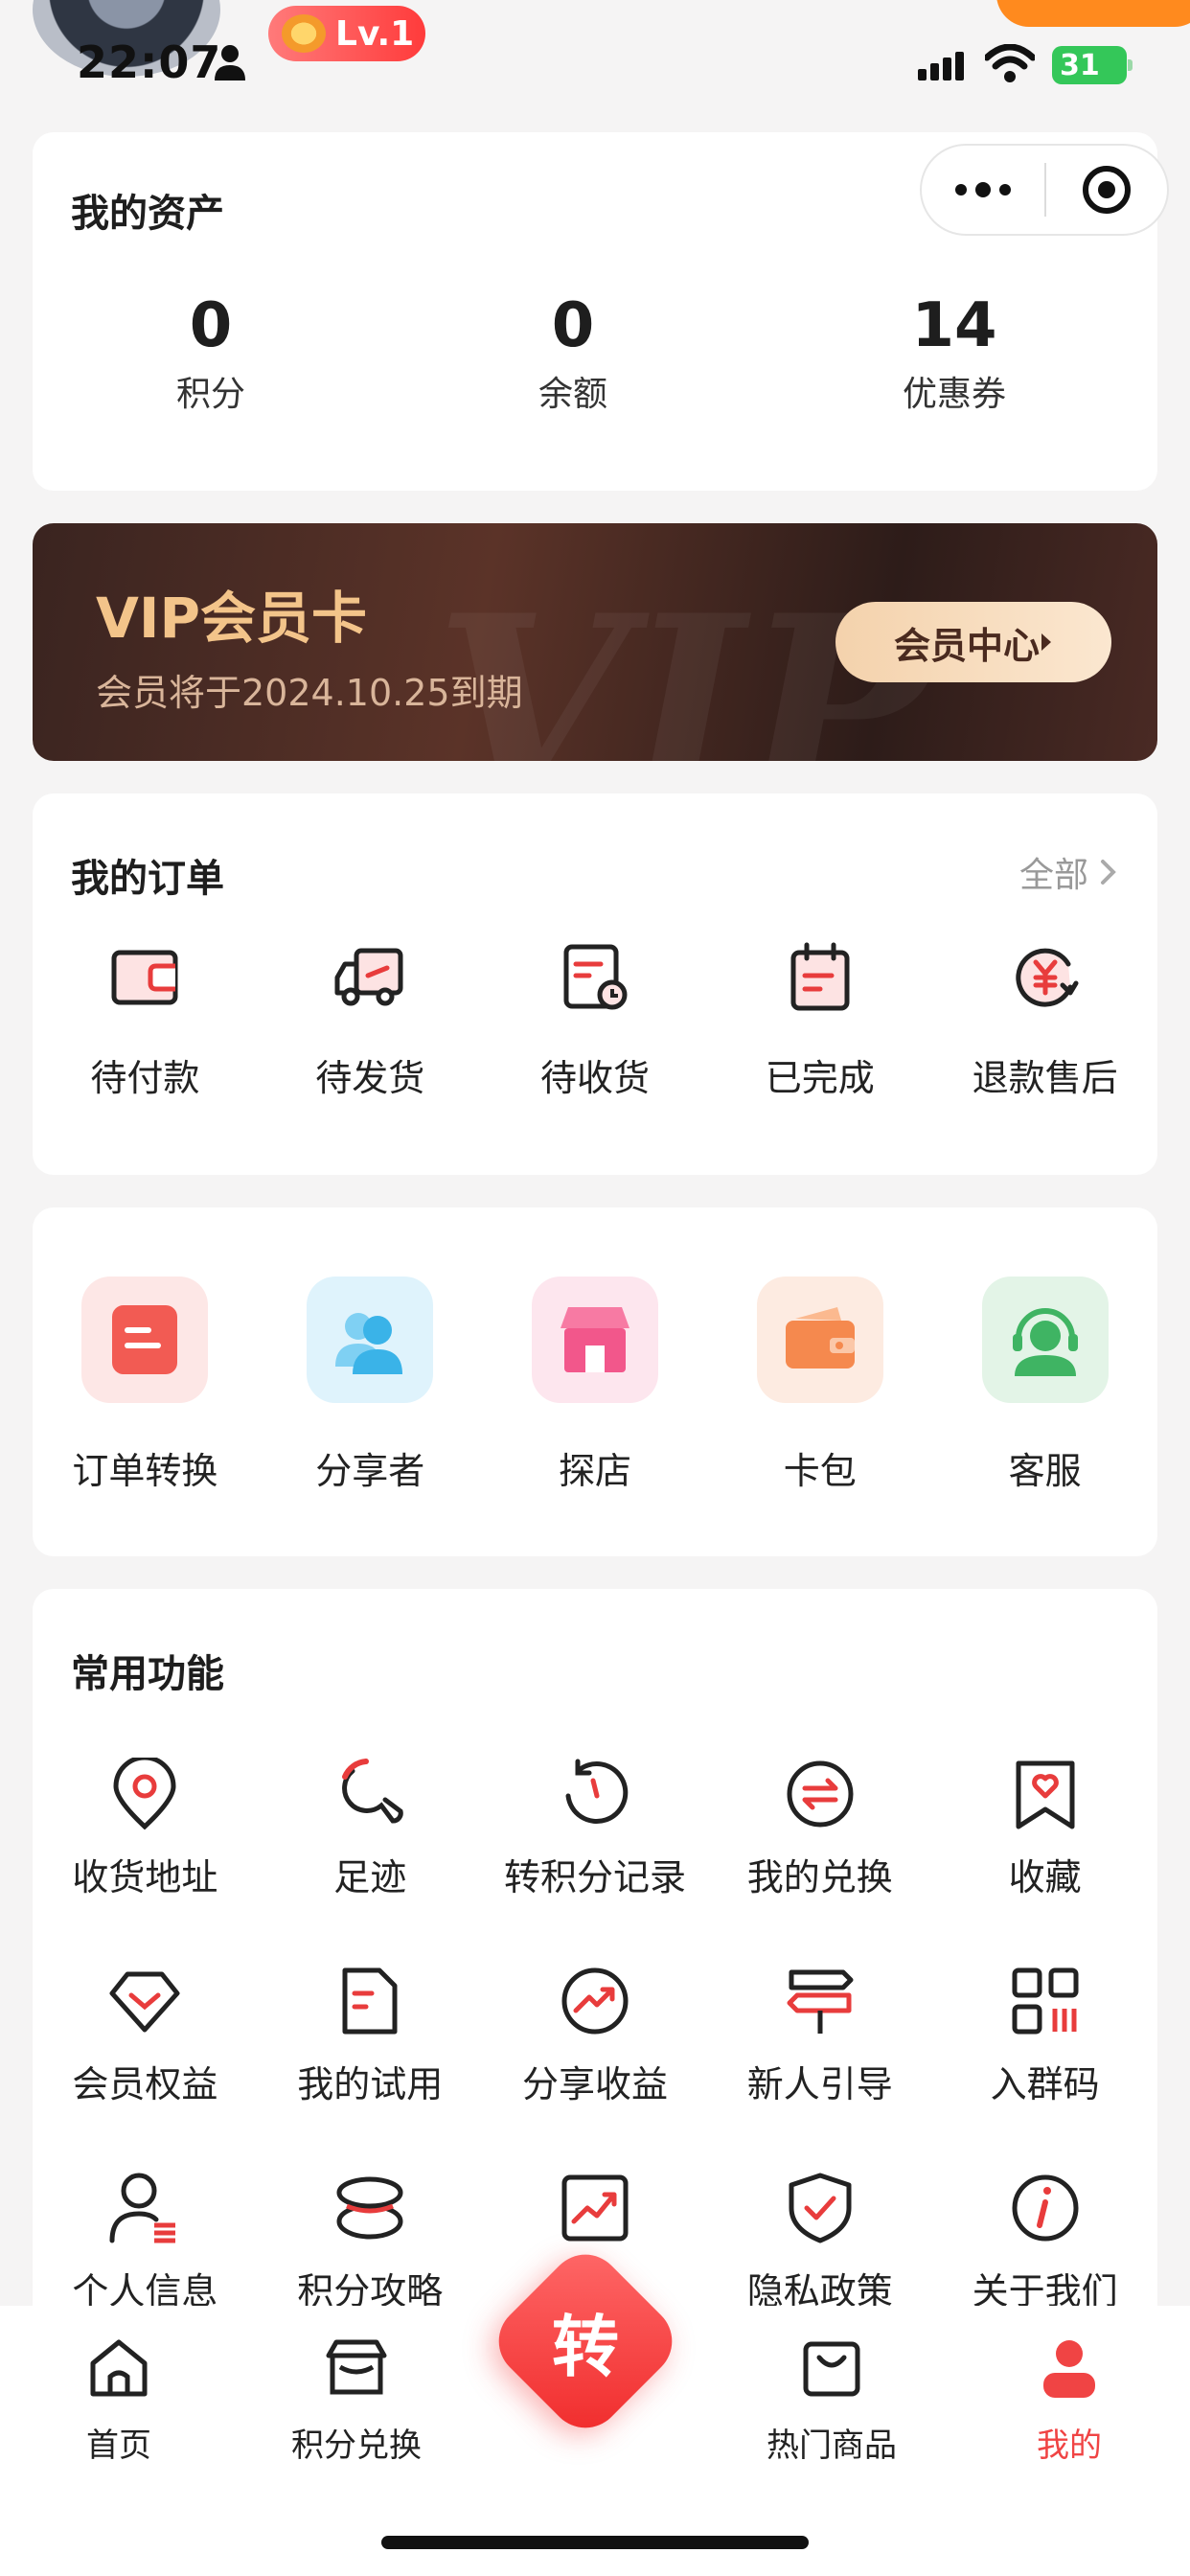 The image size is (1190, 2576). Describe the element at coordinates (595, 2036) in the screenshot. I see `func-share-earnings: 分享收益` at that location.